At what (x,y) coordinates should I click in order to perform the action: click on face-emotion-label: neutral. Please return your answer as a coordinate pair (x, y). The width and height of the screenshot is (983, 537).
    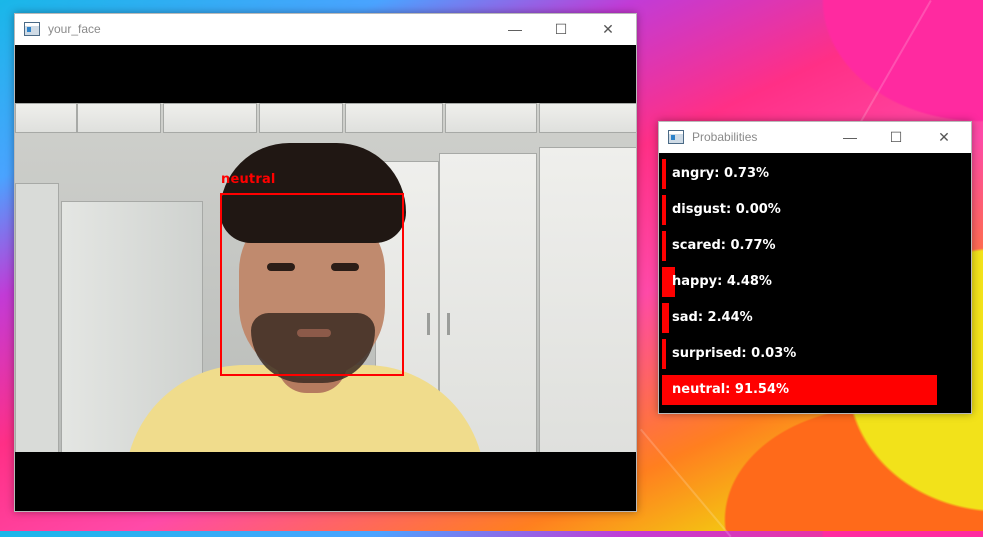
    Looking at the image, I should click on (248, 179).